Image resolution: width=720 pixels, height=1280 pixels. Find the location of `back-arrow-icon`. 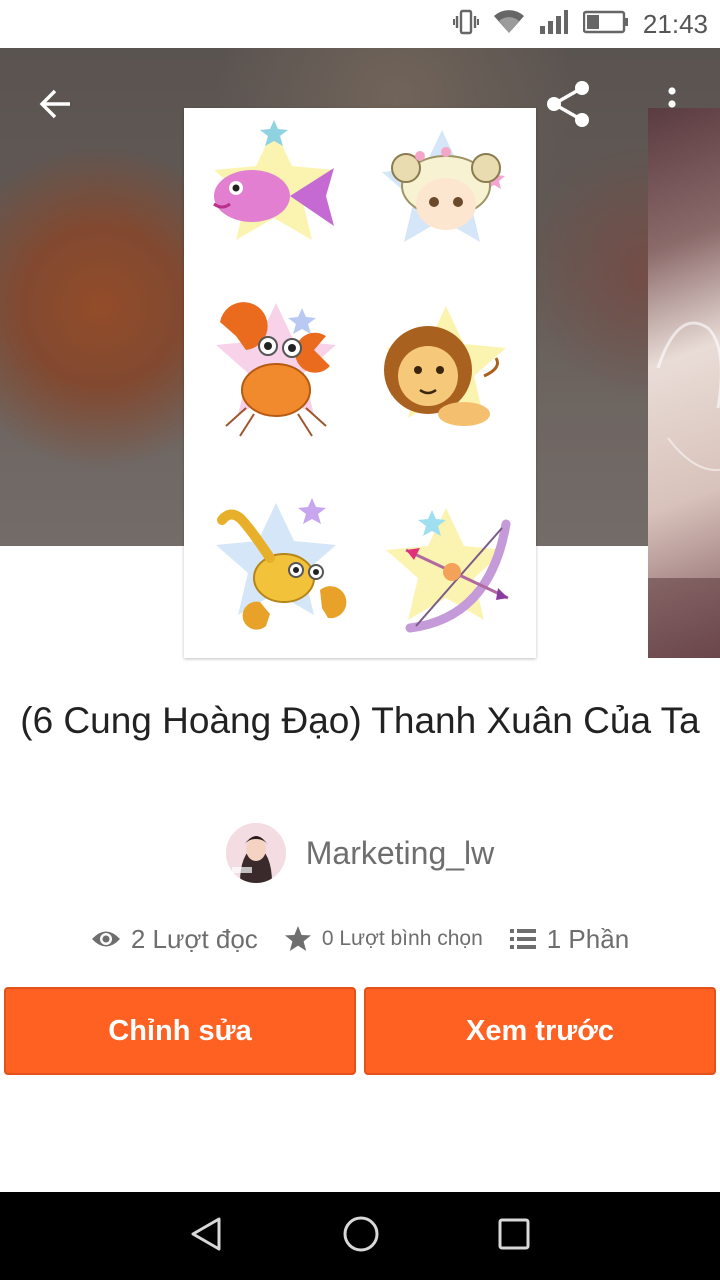

back-arrow-icon is located at coordinates (54, 104).